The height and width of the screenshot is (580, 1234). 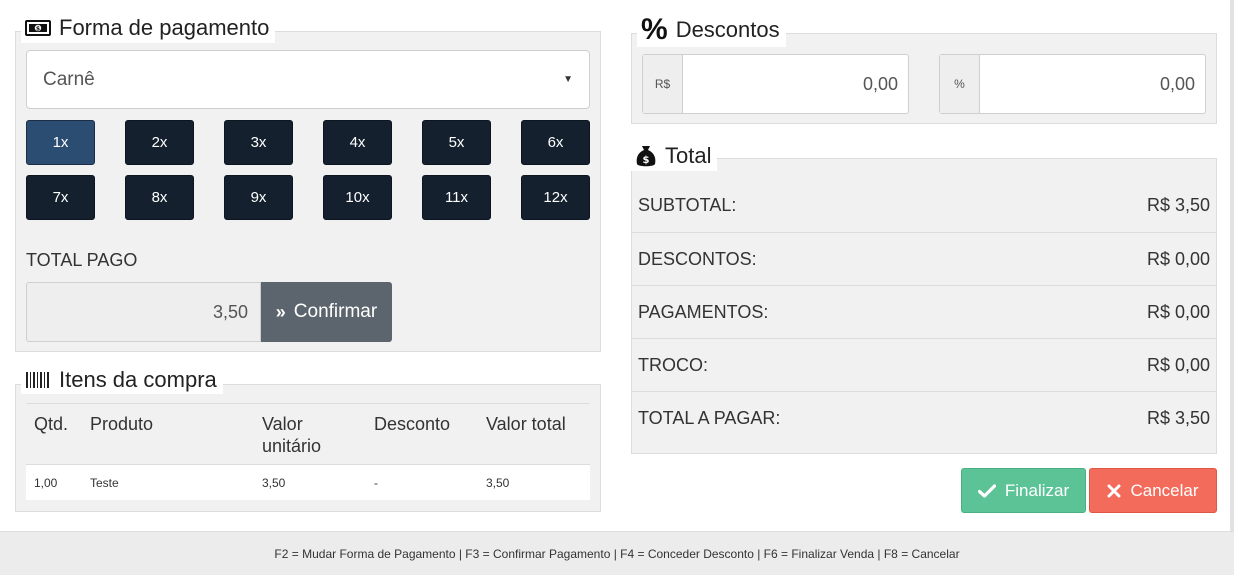 I want to click on discount-percent-group: % 0,00, so click(x=1072, y=84).